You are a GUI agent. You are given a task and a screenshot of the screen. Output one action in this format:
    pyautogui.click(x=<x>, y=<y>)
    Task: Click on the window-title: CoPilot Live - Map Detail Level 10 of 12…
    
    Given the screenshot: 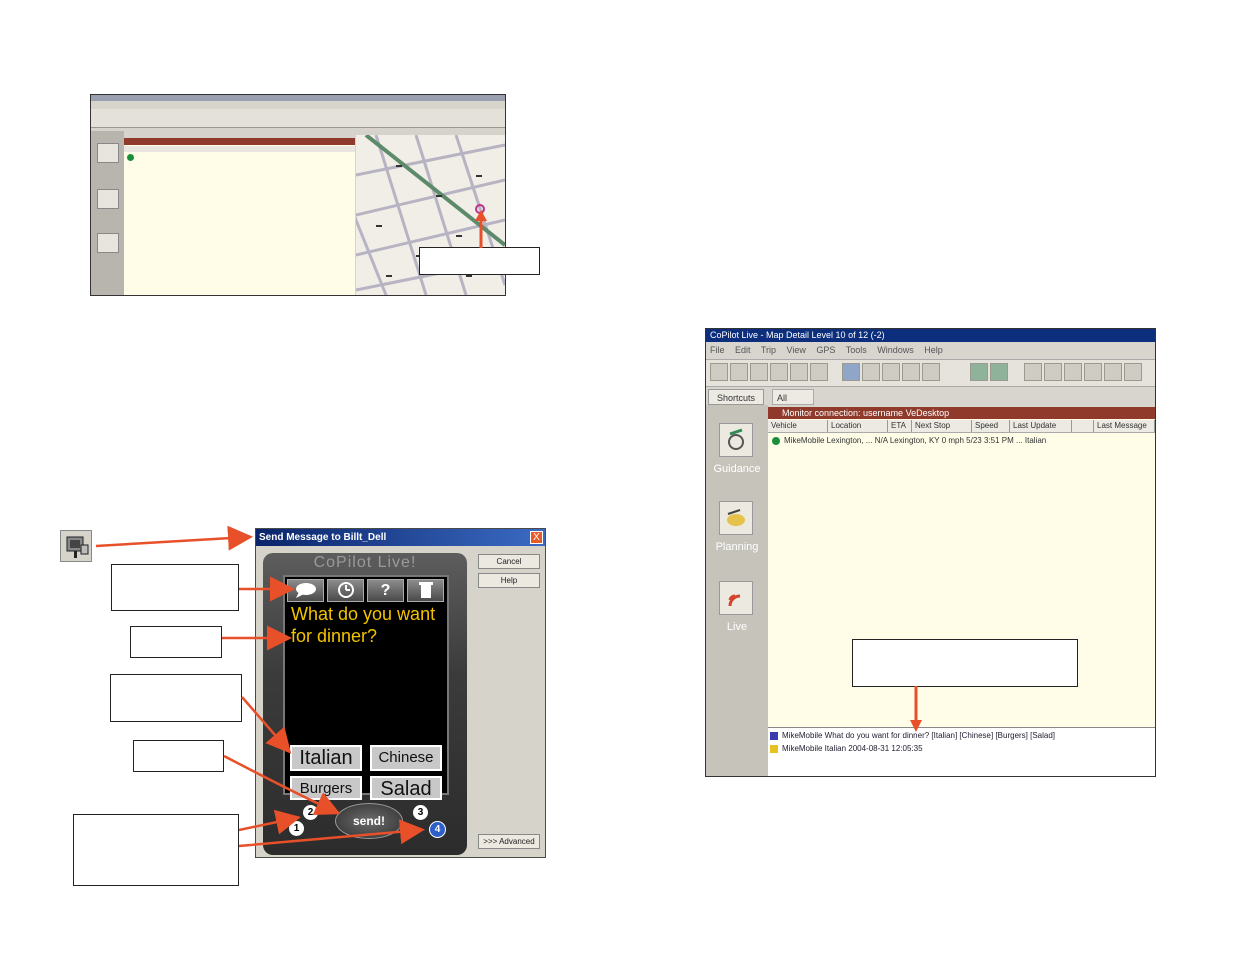 What is the action you would take?
    pyautogui.click(x=930, y=335)
    